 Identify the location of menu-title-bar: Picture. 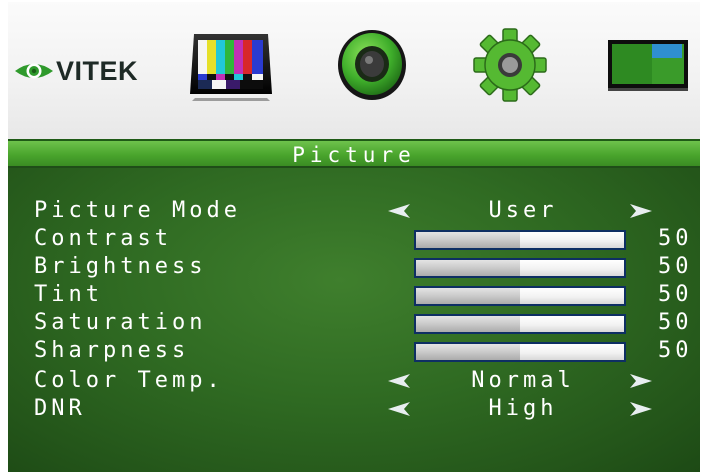
(354, 154).